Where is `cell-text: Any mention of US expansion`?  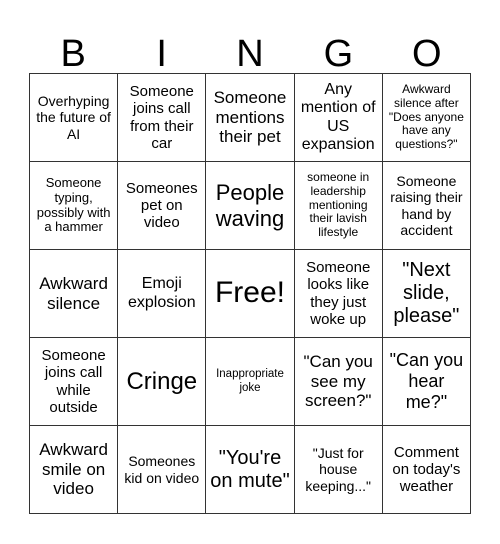 cell-text: Any mention of US expansion is located at coordinates (338, 116).